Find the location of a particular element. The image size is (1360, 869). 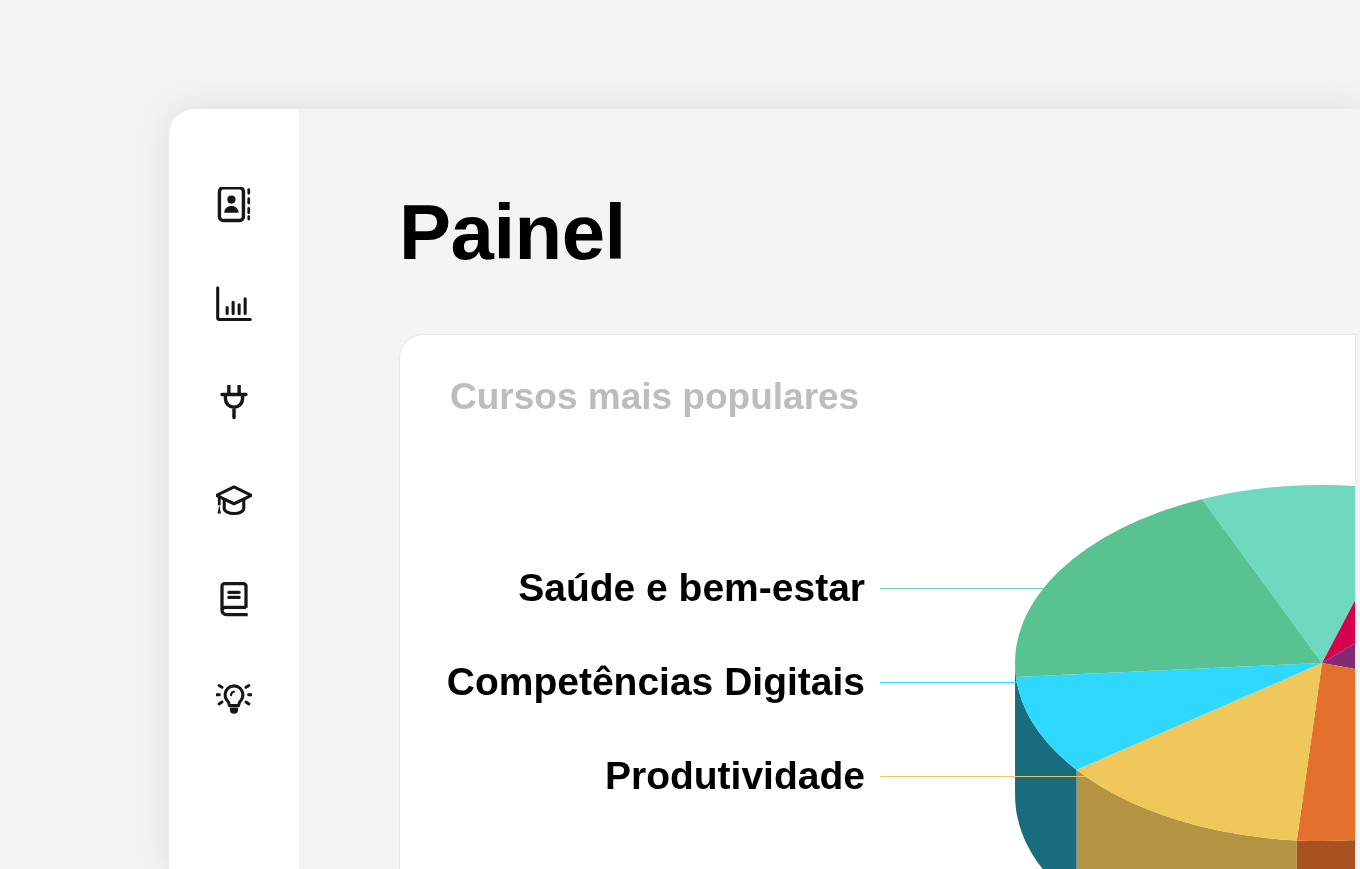

page-title: Painel is located at coordinates (513, 232).